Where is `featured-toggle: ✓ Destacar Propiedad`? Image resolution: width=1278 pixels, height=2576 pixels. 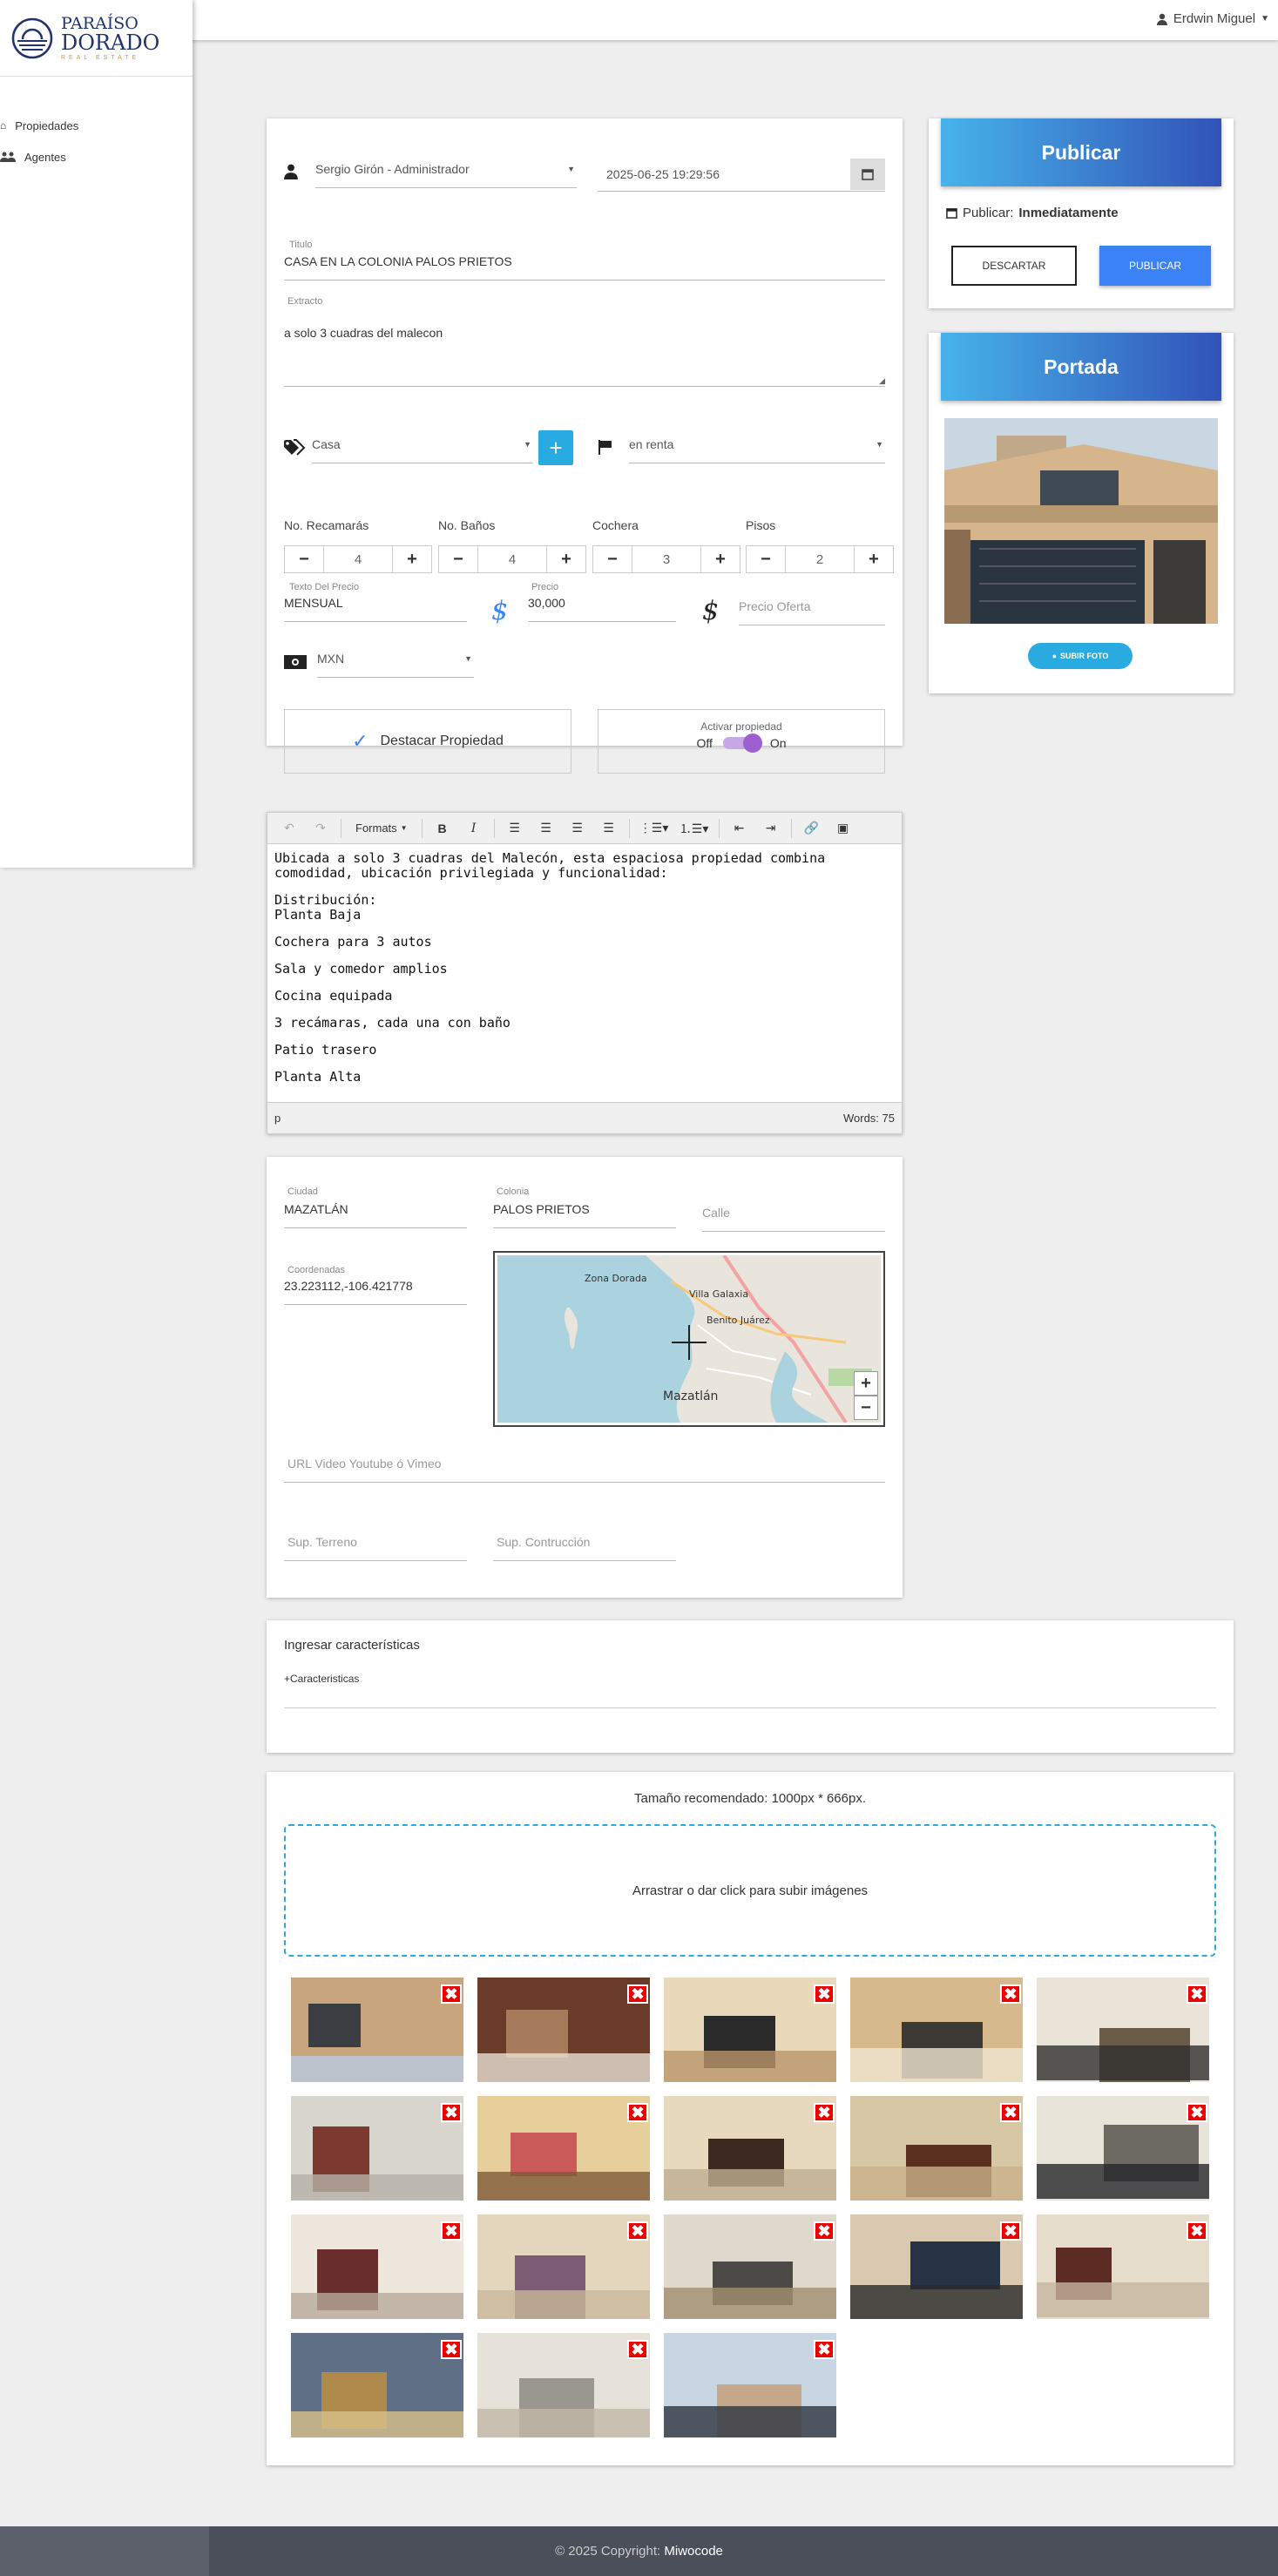 featured-toggle: ✓ Destacar Propiedad is located at coordinates (427, 741).